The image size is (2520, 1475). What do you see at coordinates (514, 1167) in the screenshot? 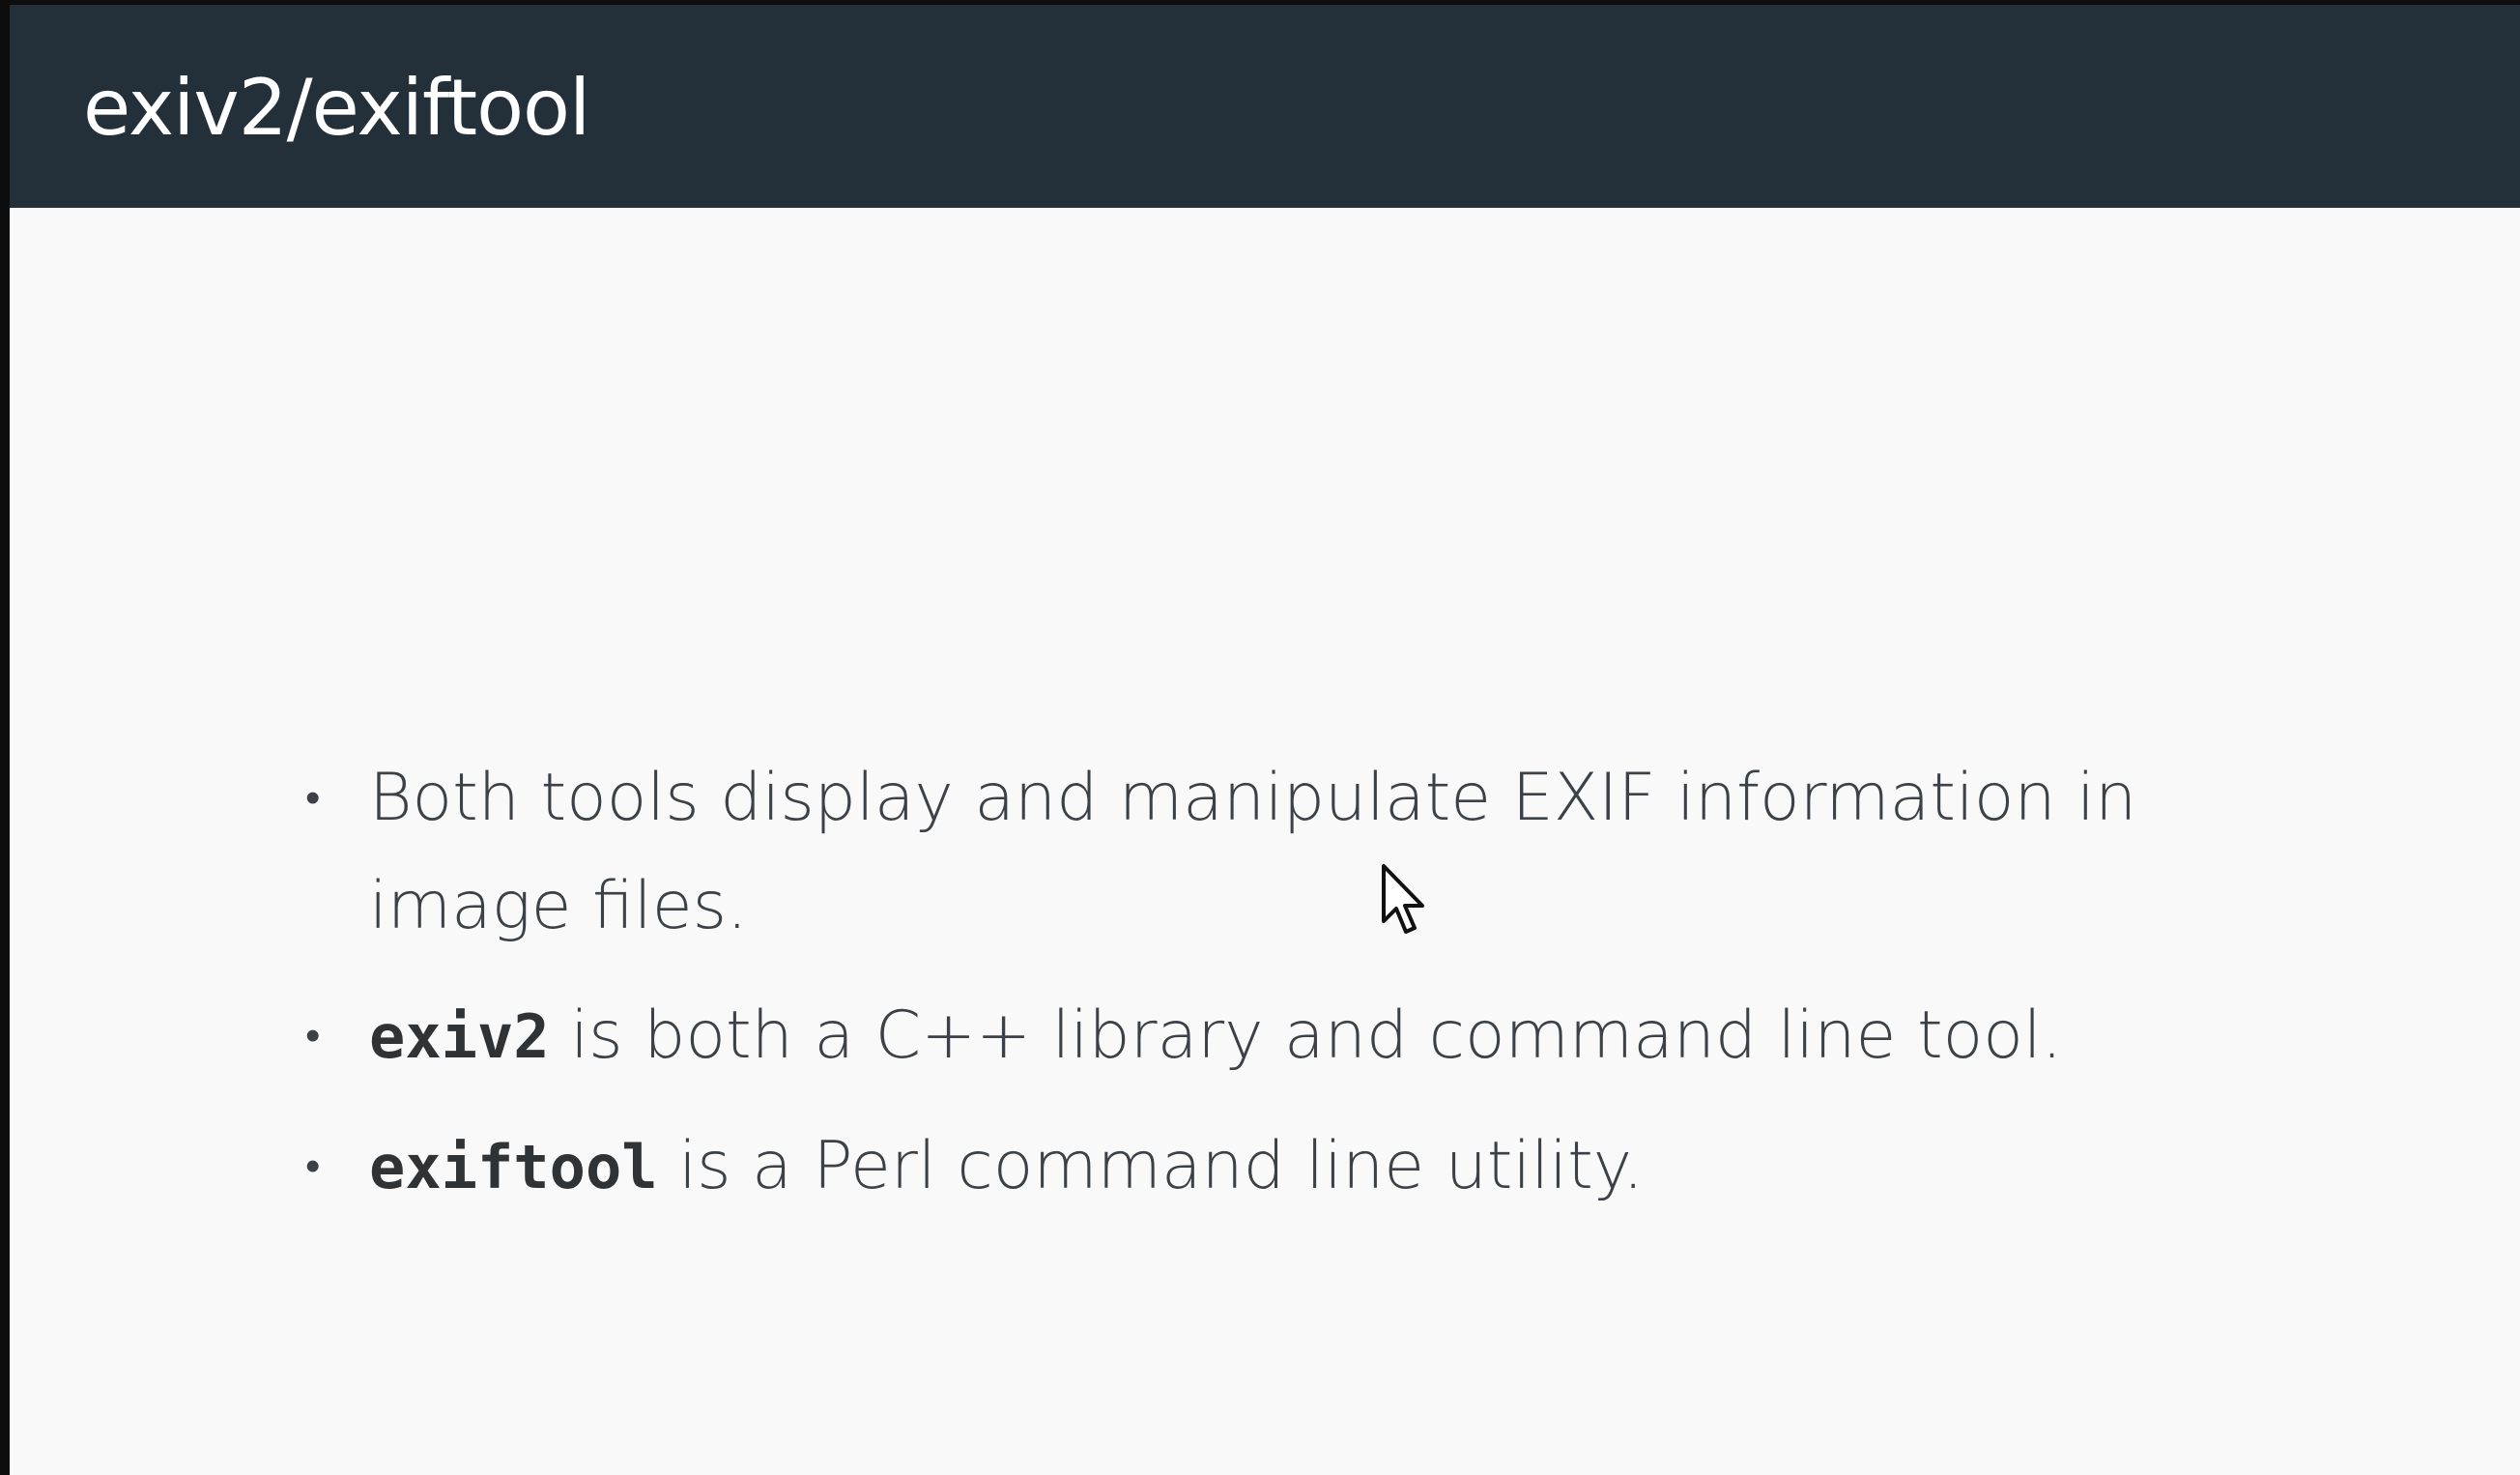
I see `code-term: exiftool` at bounding box center [514, 1167].